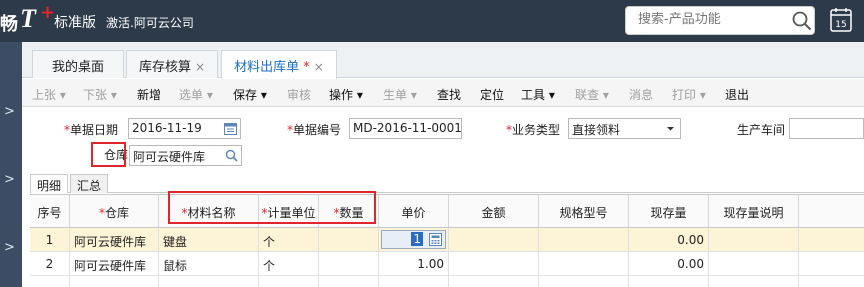 The height and width of the screenshot is (287, 864). I want to click on dropdown-arrow-icon, so click(670, 128).